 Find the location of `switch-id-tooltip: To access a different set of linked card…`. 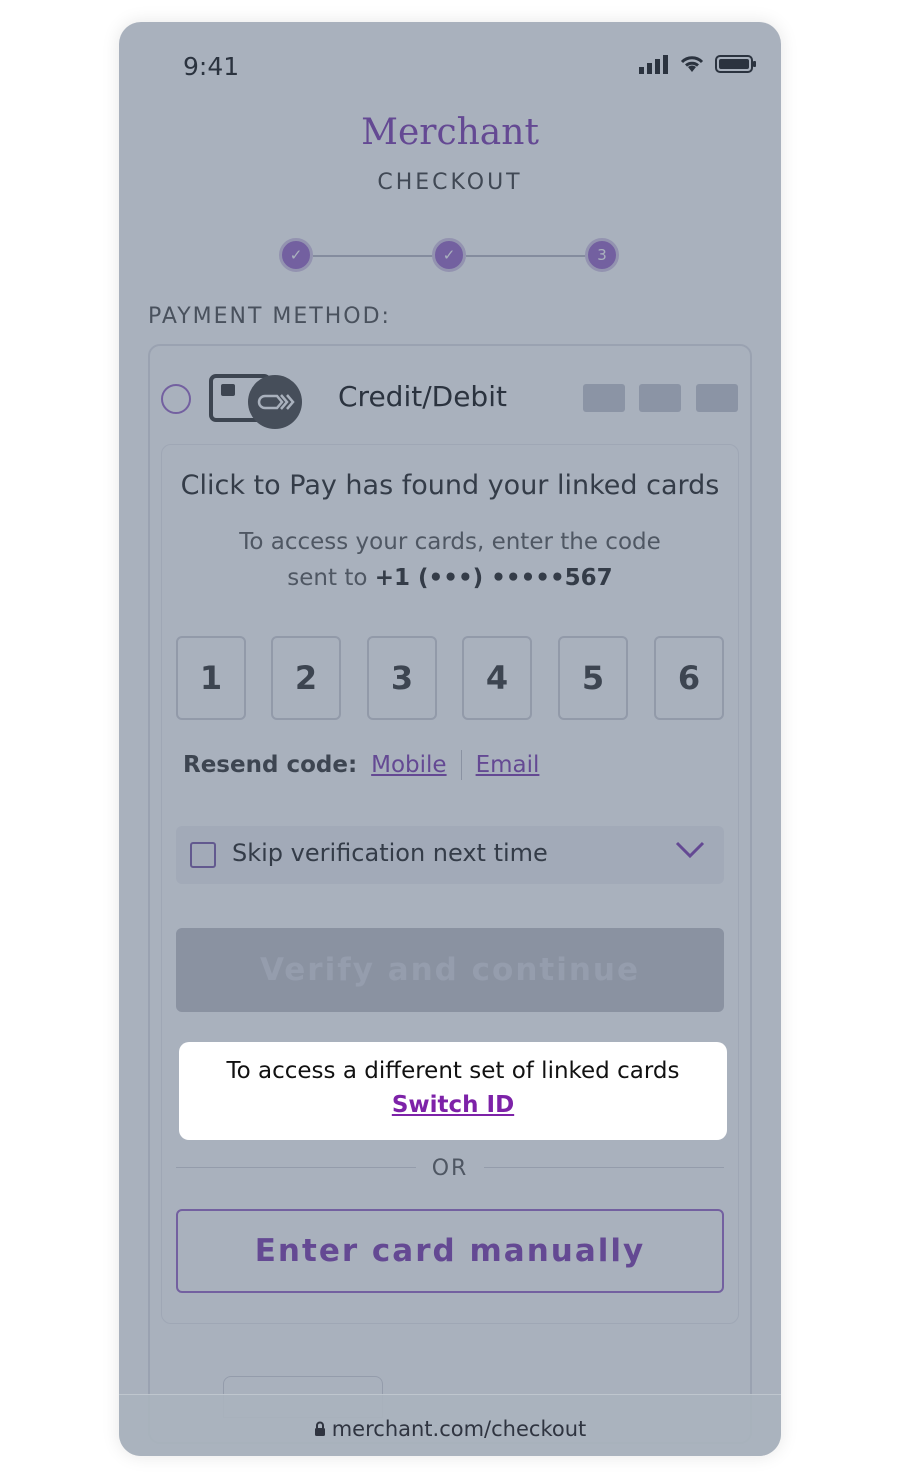

switch-id-tooltip: To access a different set of linked card… is located at coordinates (453, 1091).